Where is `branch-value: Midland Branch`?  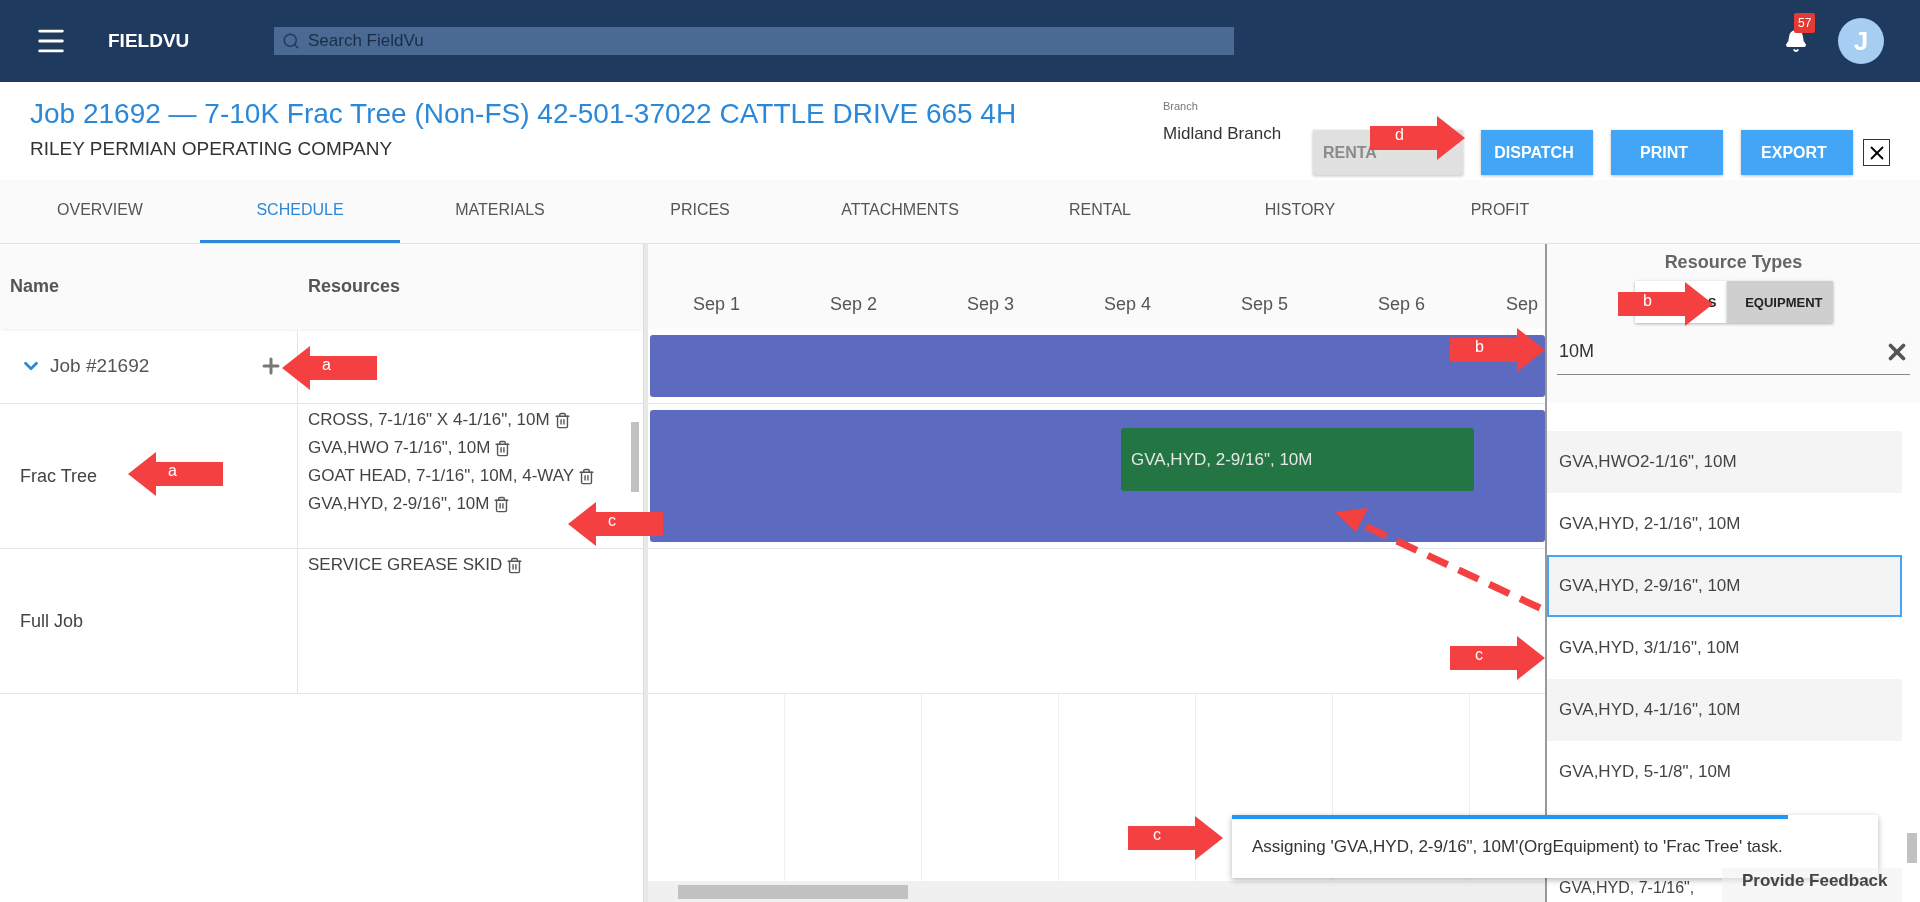
branch-value: Midland Branch is located at coordinates (1223, 134).